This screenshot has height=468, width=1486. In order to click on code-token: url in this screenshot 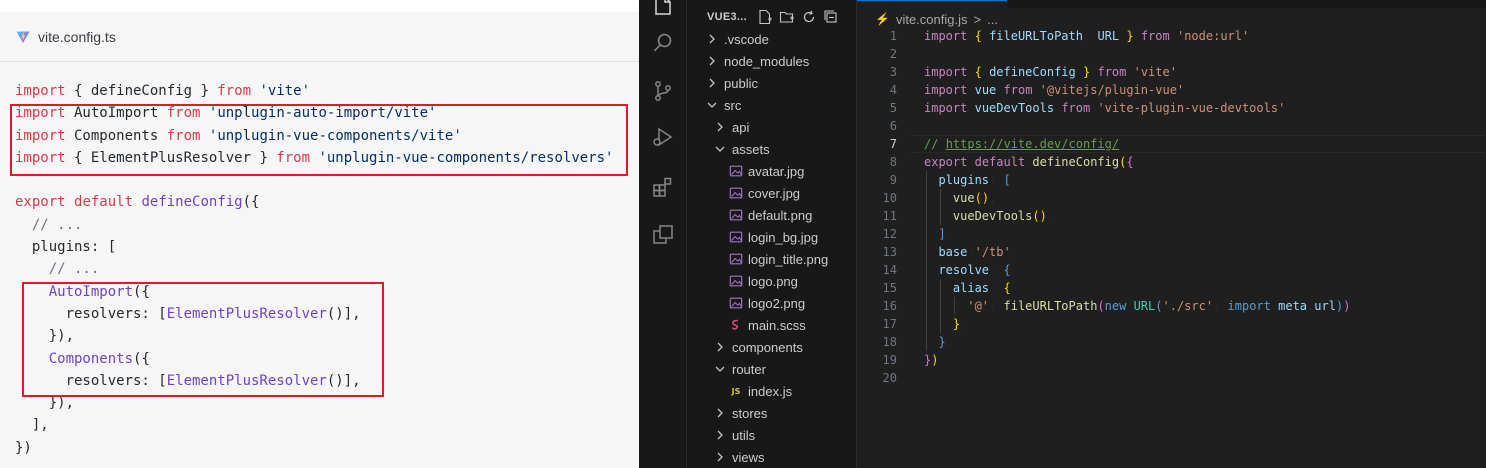, I will do `click(1325, 306)`.